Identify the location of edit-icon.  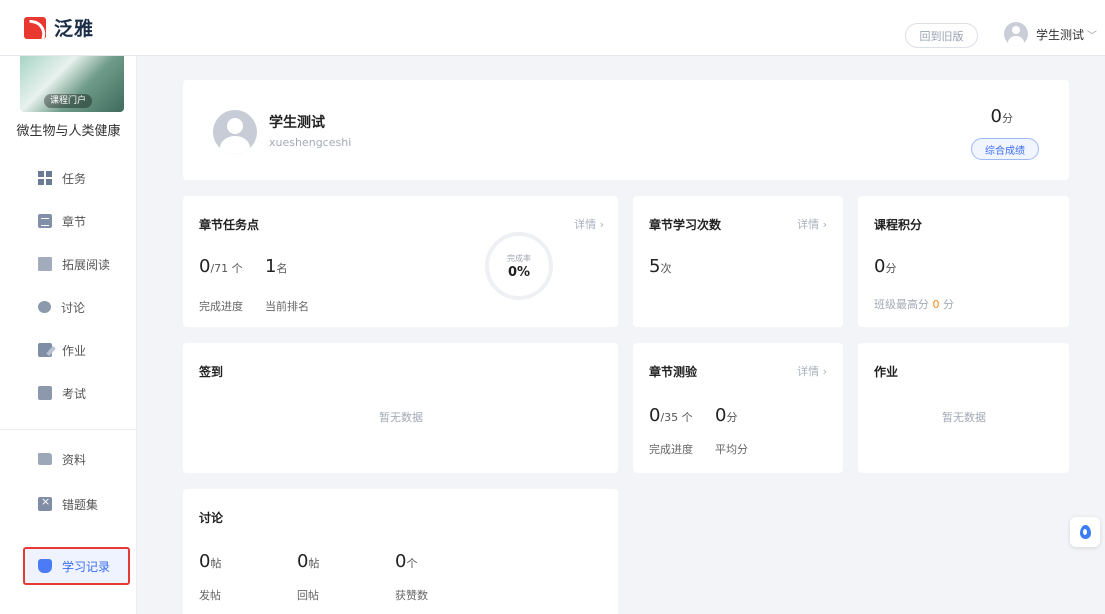
(45, 350).